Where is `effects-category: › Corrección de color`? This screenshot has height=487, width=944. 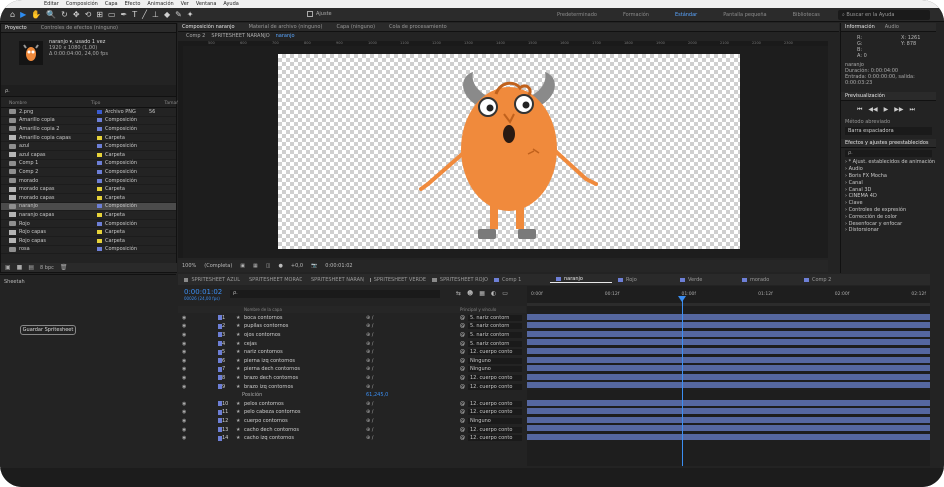 effects-category: › Corrección de color is located at coordinates (888, 216).